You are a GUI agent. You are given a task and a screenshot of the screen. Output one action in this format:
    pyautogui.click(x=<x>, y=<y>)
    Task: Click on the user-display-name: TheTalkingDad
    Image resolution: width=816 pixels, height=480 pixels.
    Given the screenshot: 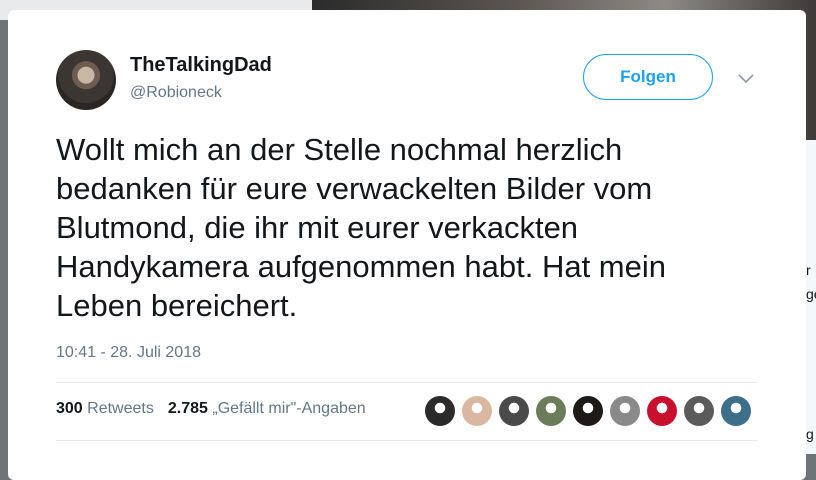 What is the action you would take?
    pyautogui.click(x=201, y=65)
    